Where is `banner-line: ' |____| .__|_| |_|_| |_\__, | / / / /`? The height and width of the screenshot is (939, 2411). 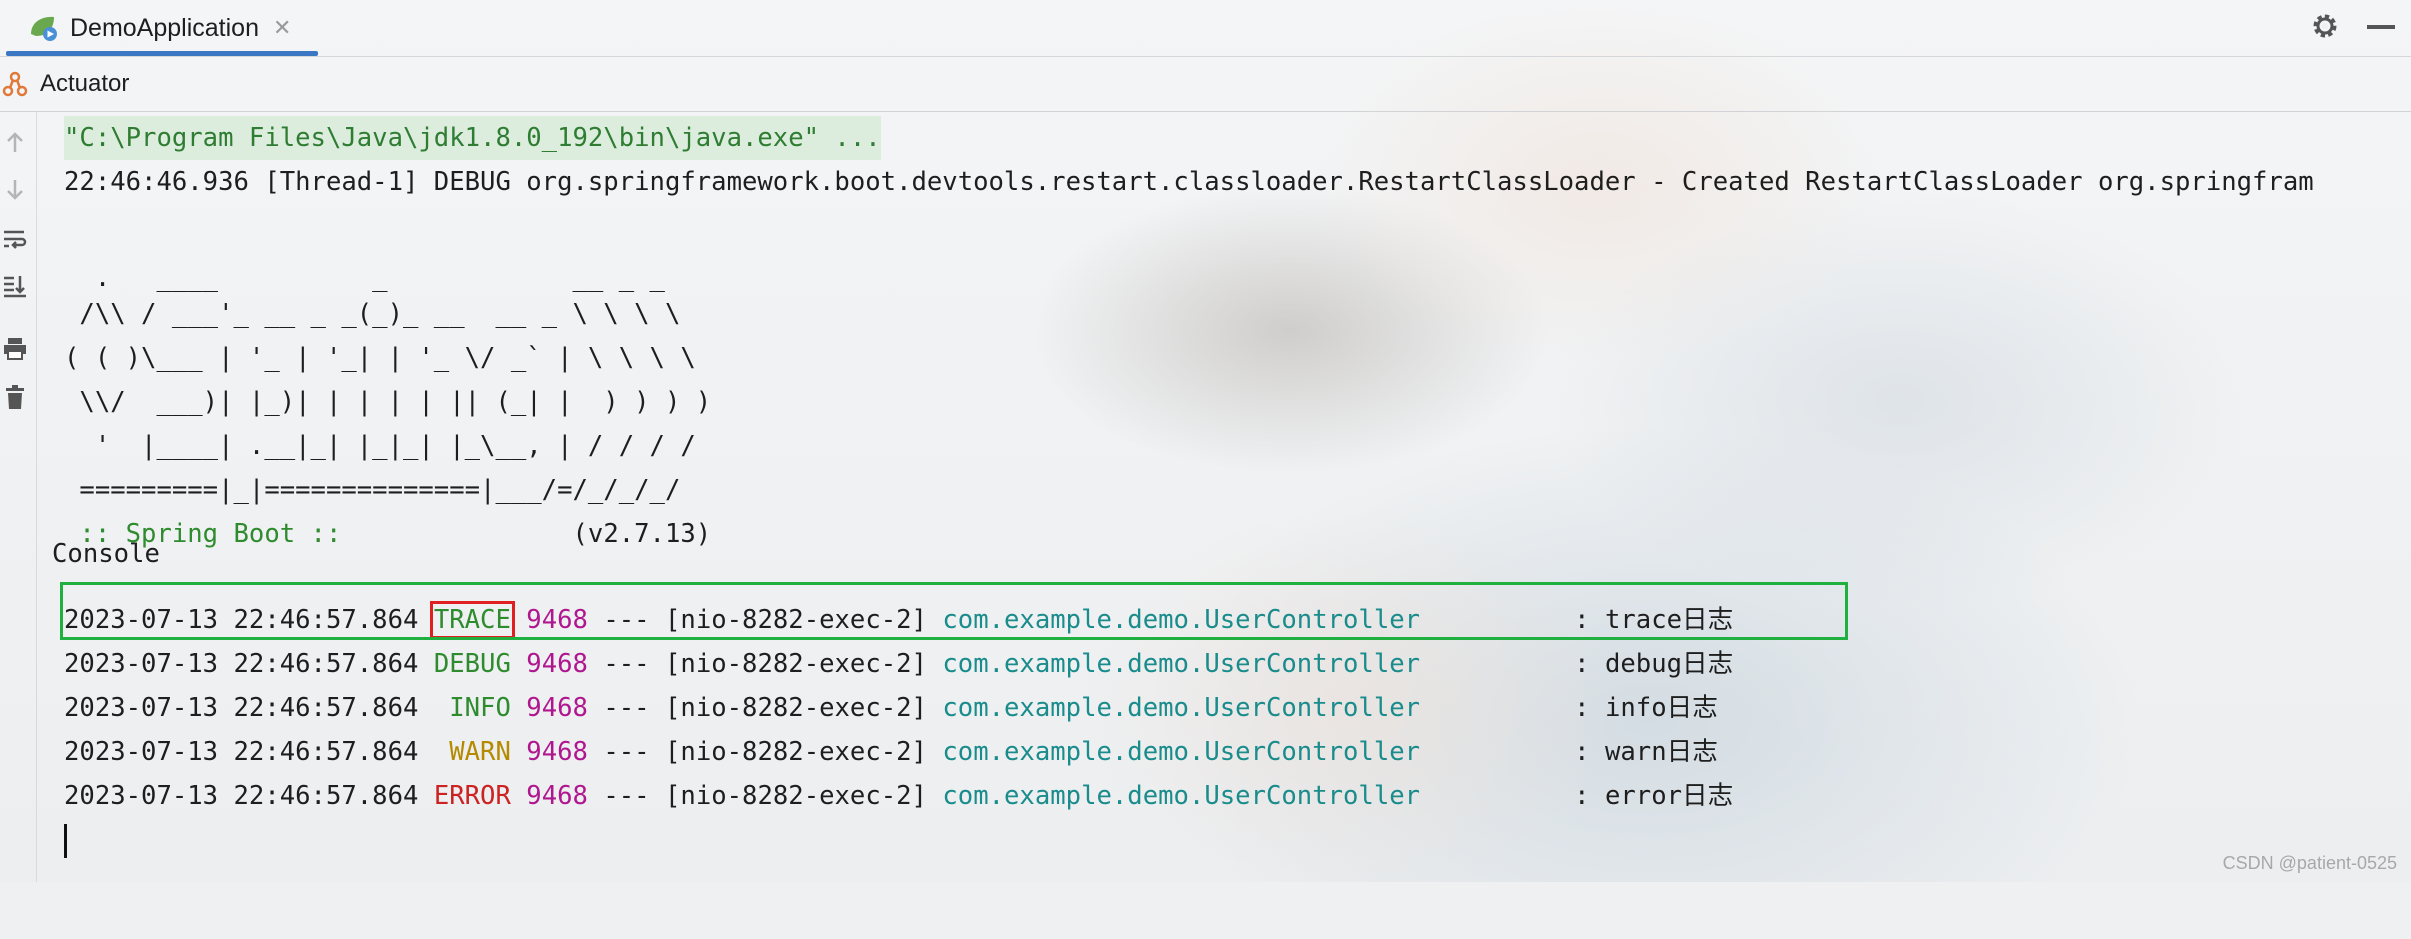
banner-line: ' |____| .__|_| |_|_| |_\__, | / / / / is located at coordinates (380, 446).